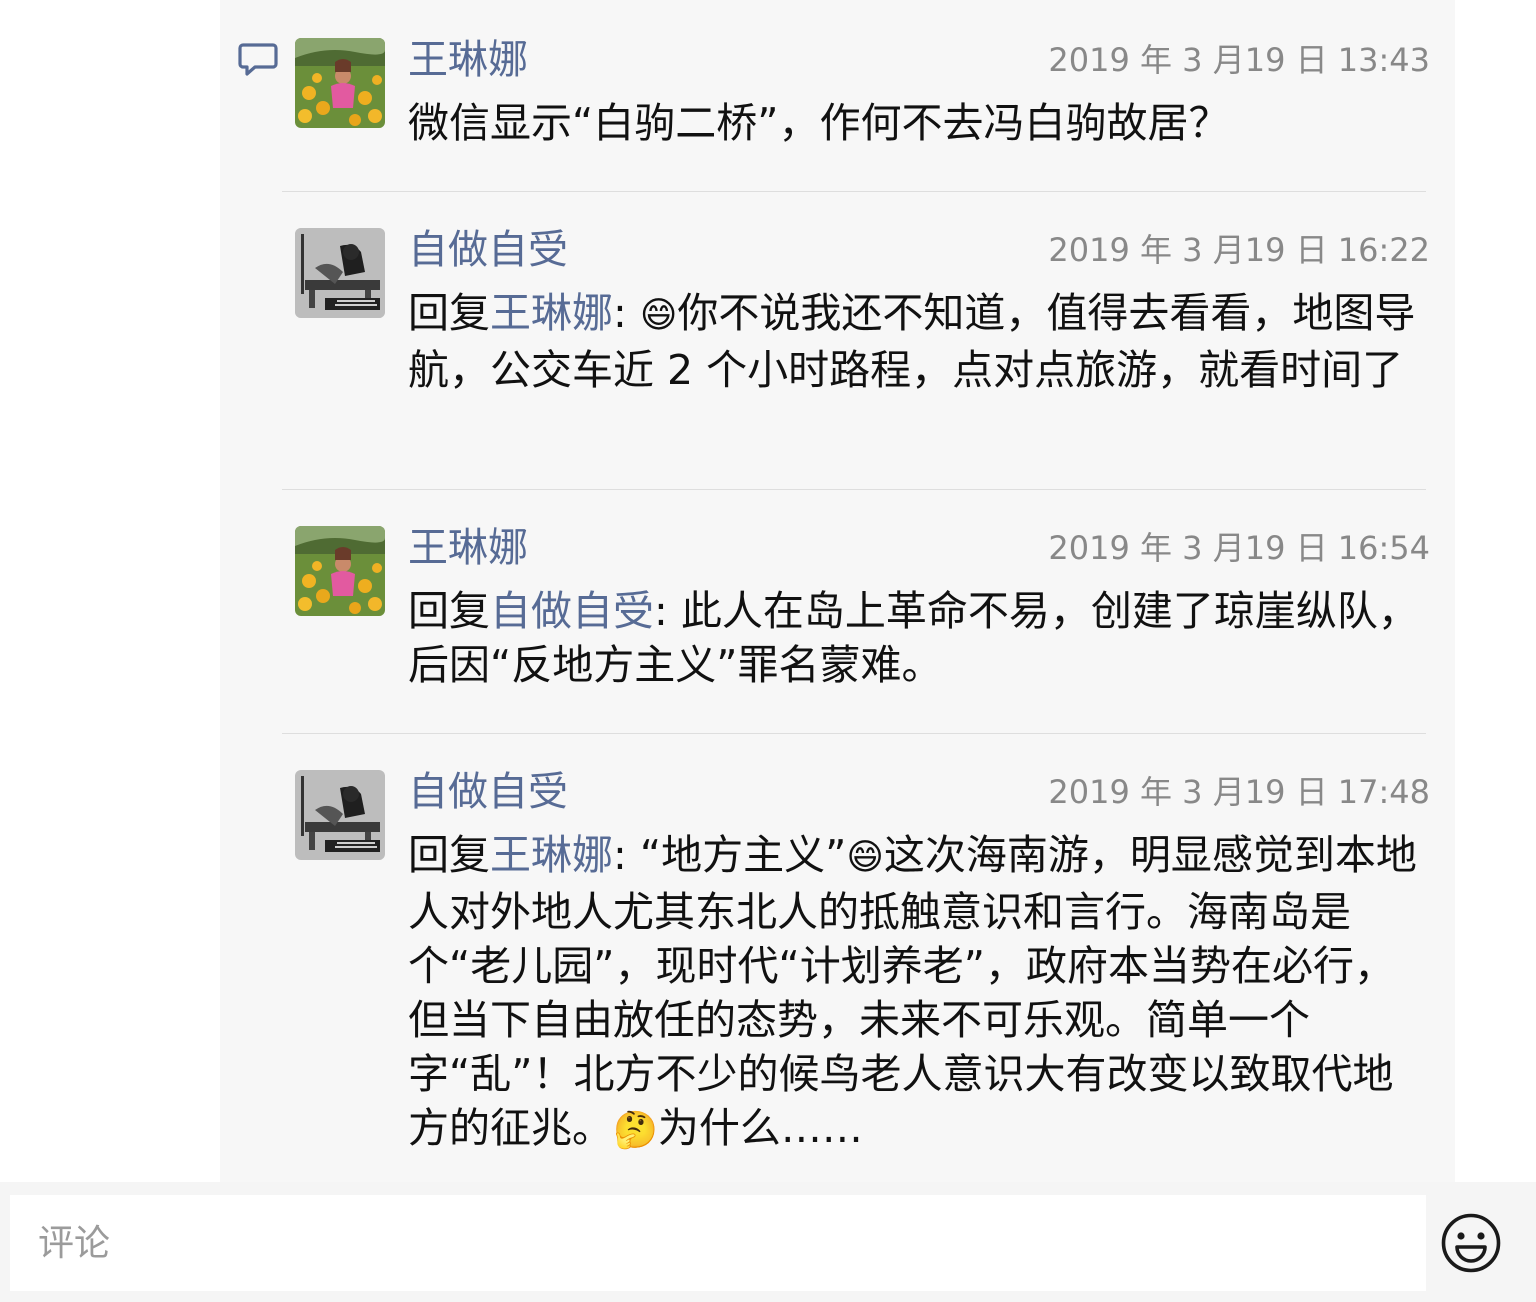 Image resolution: width=1536 pixels, height=1302 pixels. I want to click on smiley-face-icon, so click(1471, 1243).